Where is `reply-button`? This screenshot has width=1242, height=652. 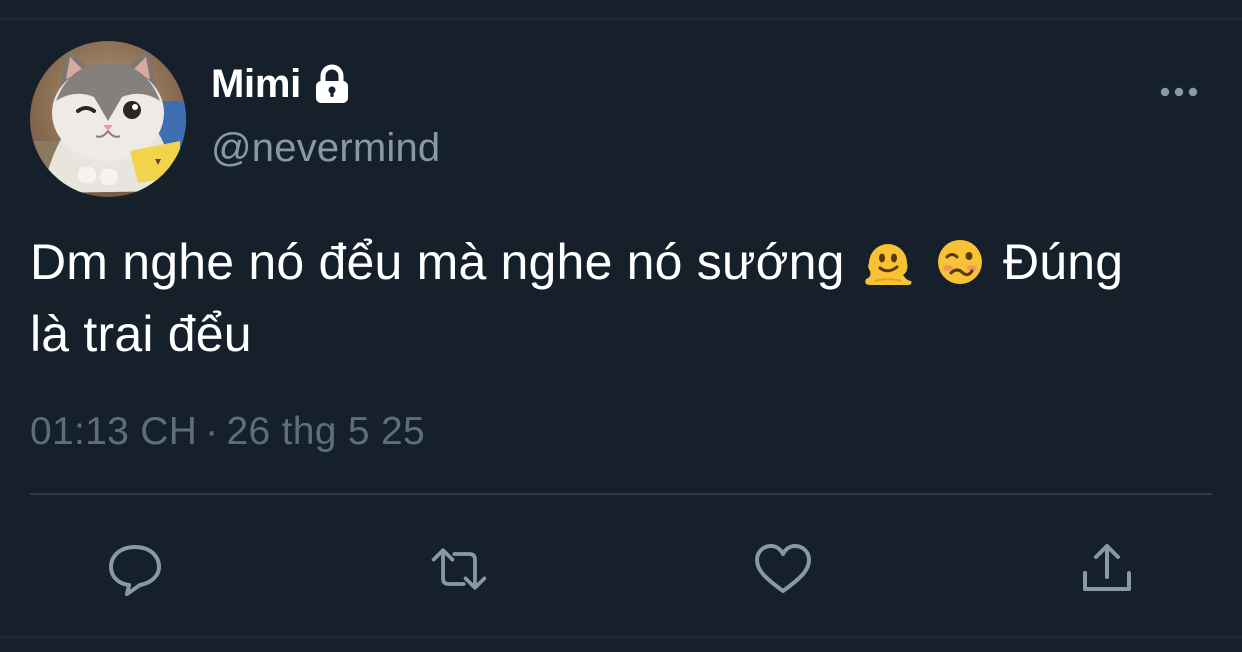
reply-button is located at coordinates (135, 569).